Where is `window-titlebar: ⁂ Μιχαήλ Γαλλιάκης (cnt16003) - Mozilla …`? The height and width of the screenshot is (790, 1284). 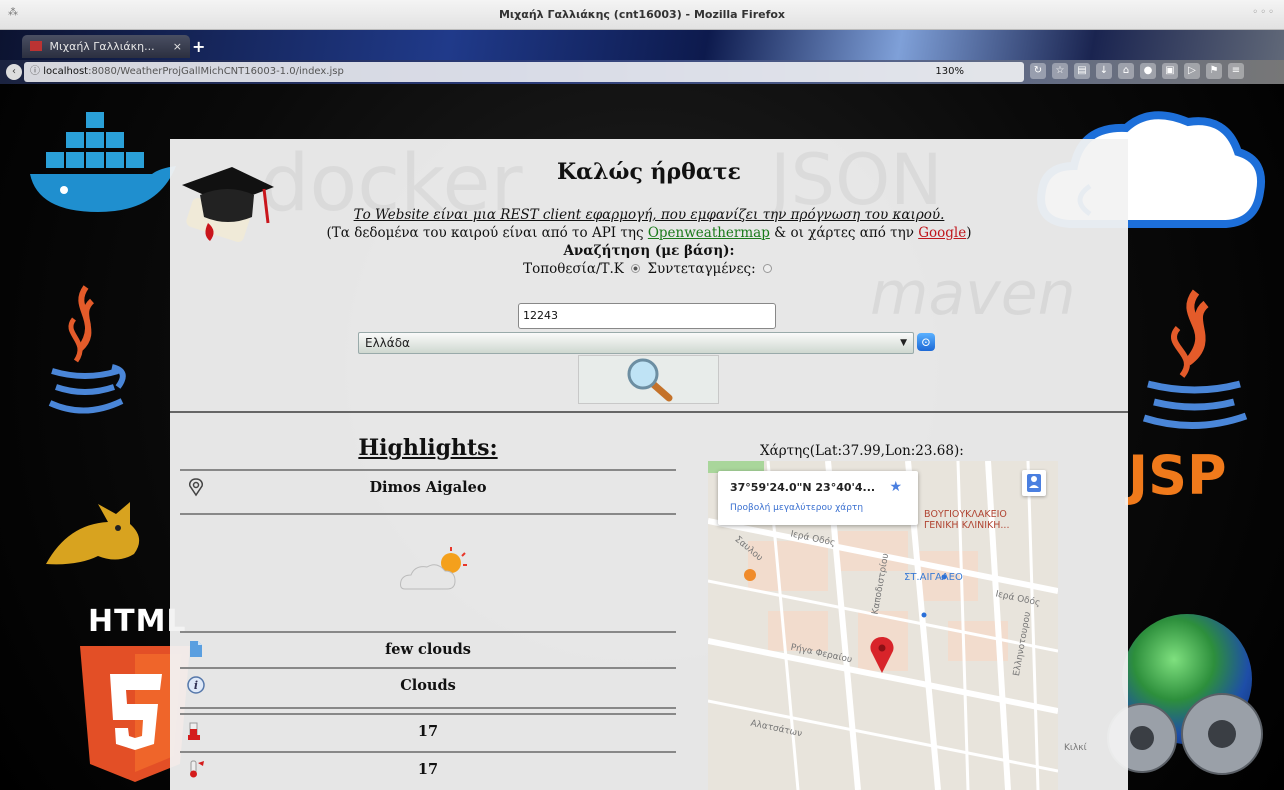 window-titlebar: ⁂ Μιχαήλ Γαλλιάκης (cnt16003) - Mozilla … is located at coordinates (642, 15).